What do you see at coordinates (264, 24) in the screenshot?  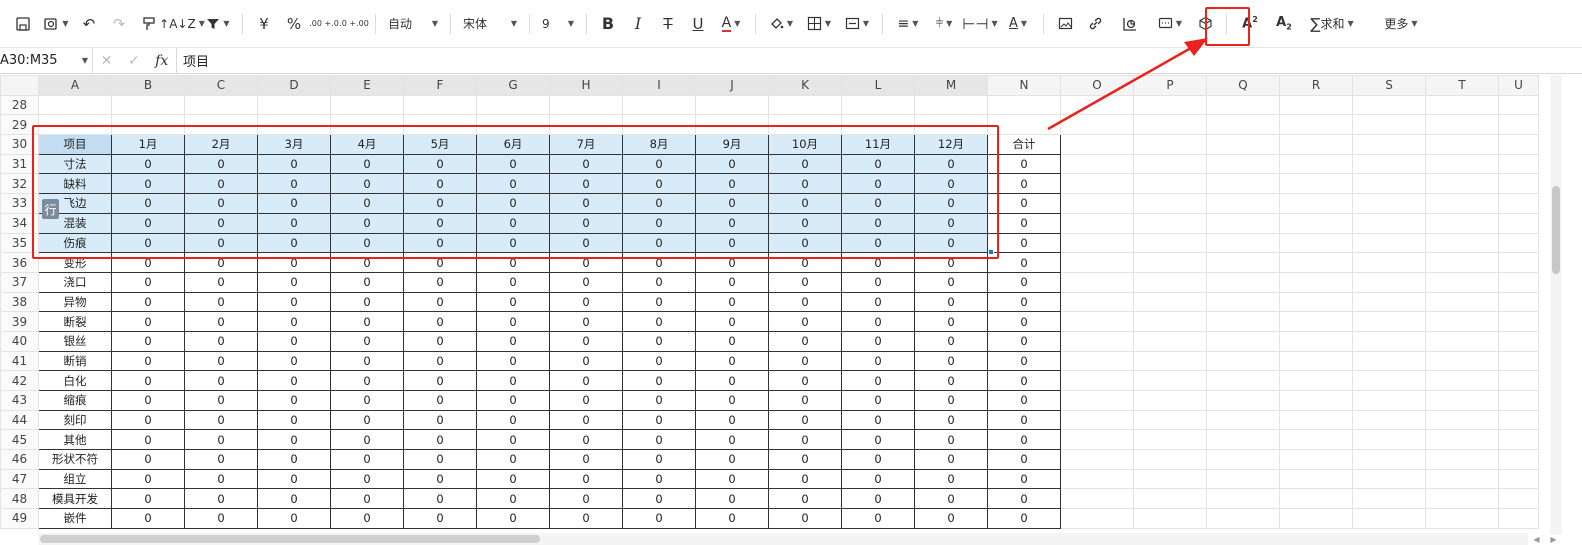 I see `currency-format-button: ¥` at bounding box center [264, 24].